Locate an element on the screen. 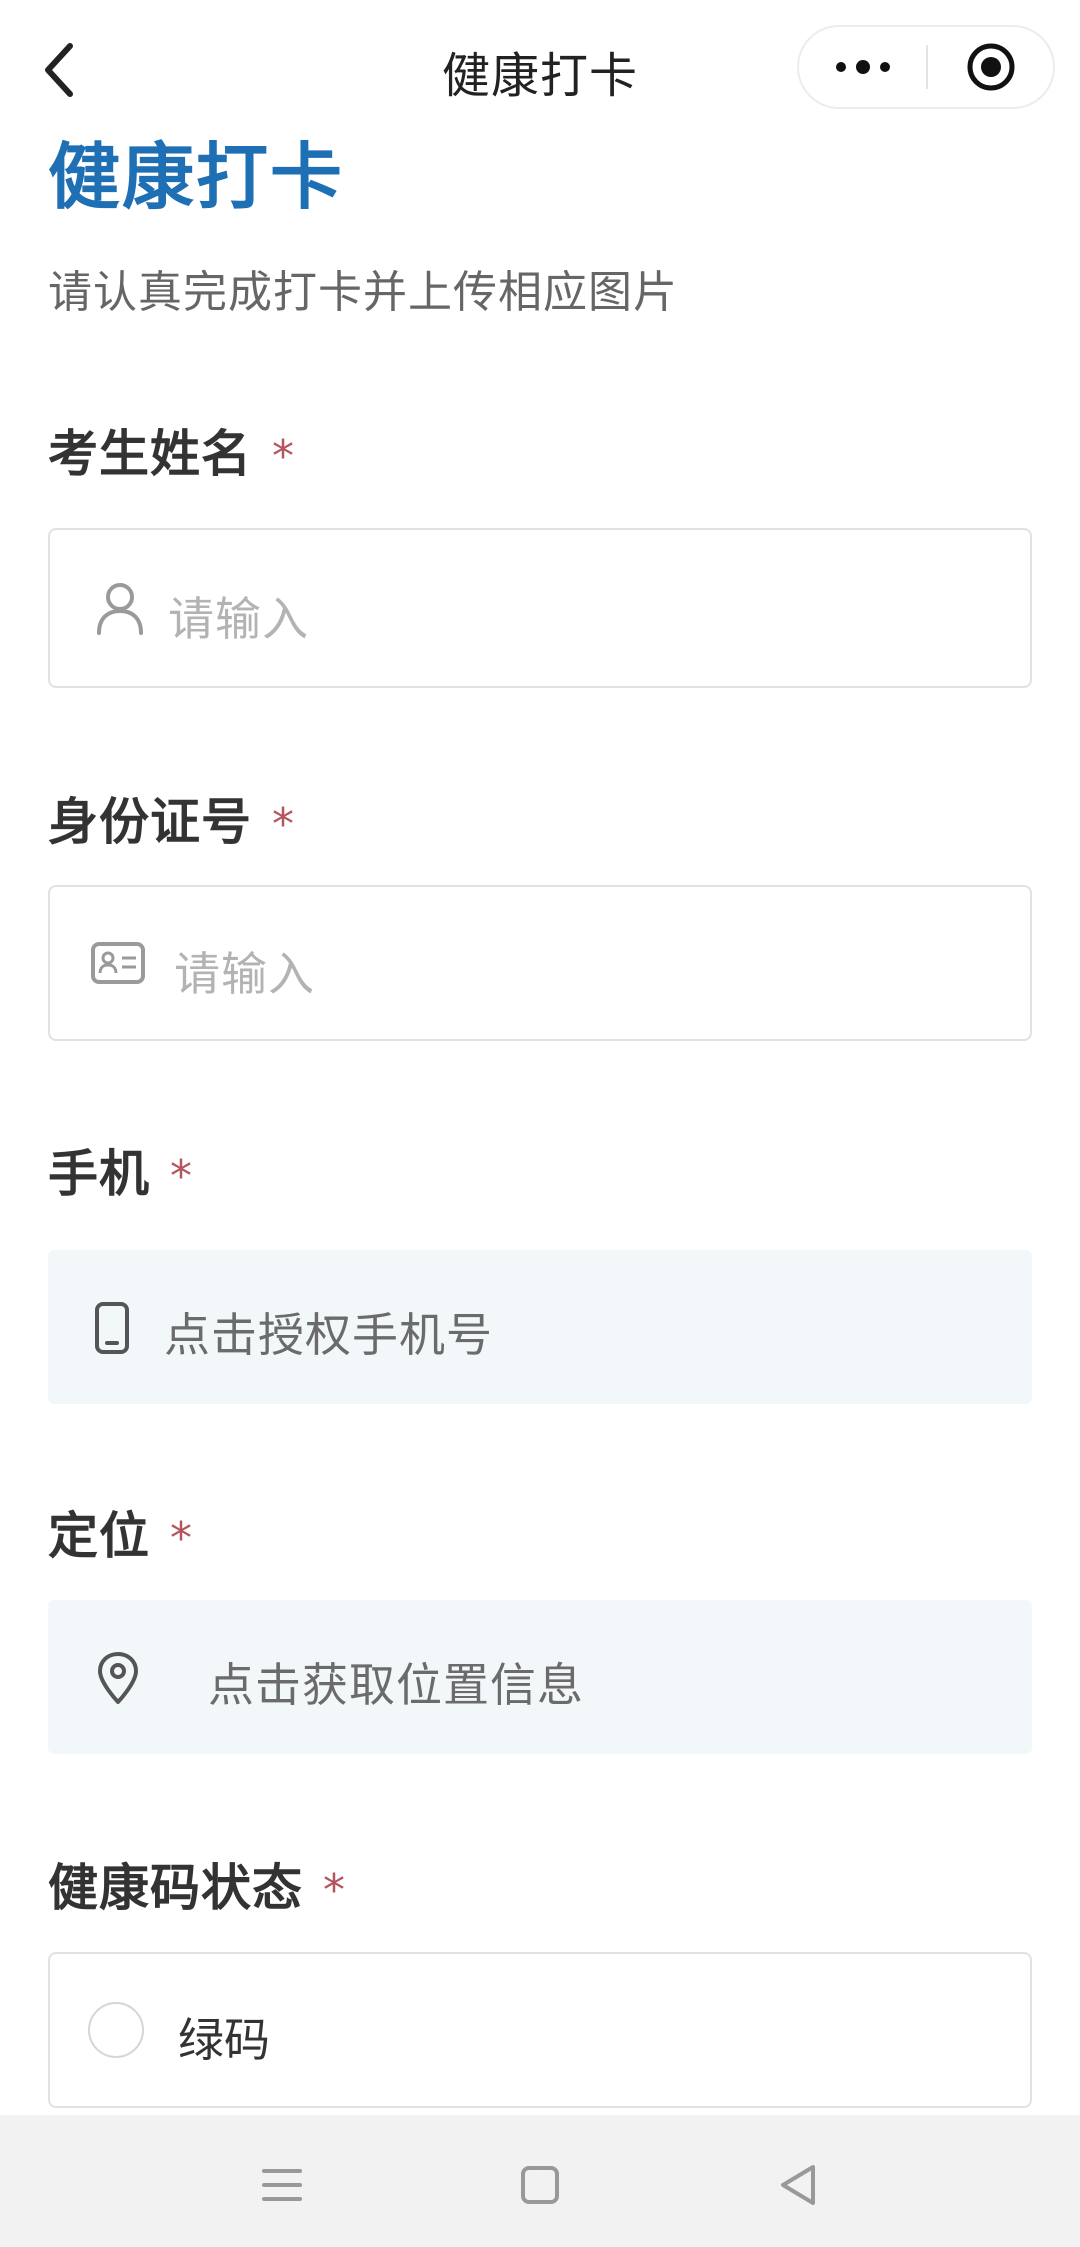  id-number-label: 身份证号 * is located at coordinates (171, 818).